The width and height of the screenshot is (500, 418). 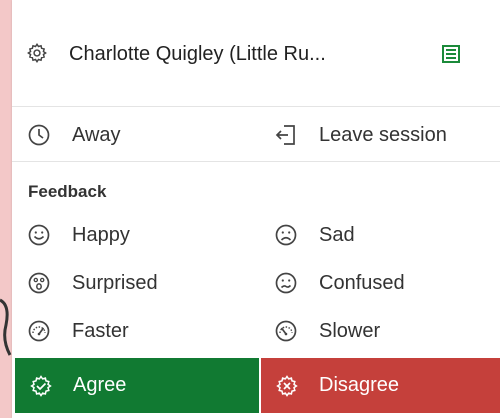 What do you see at coordinates (286, 283) in the screenshot?
I see `confused-face-icon` at bounding box center [286, 283].